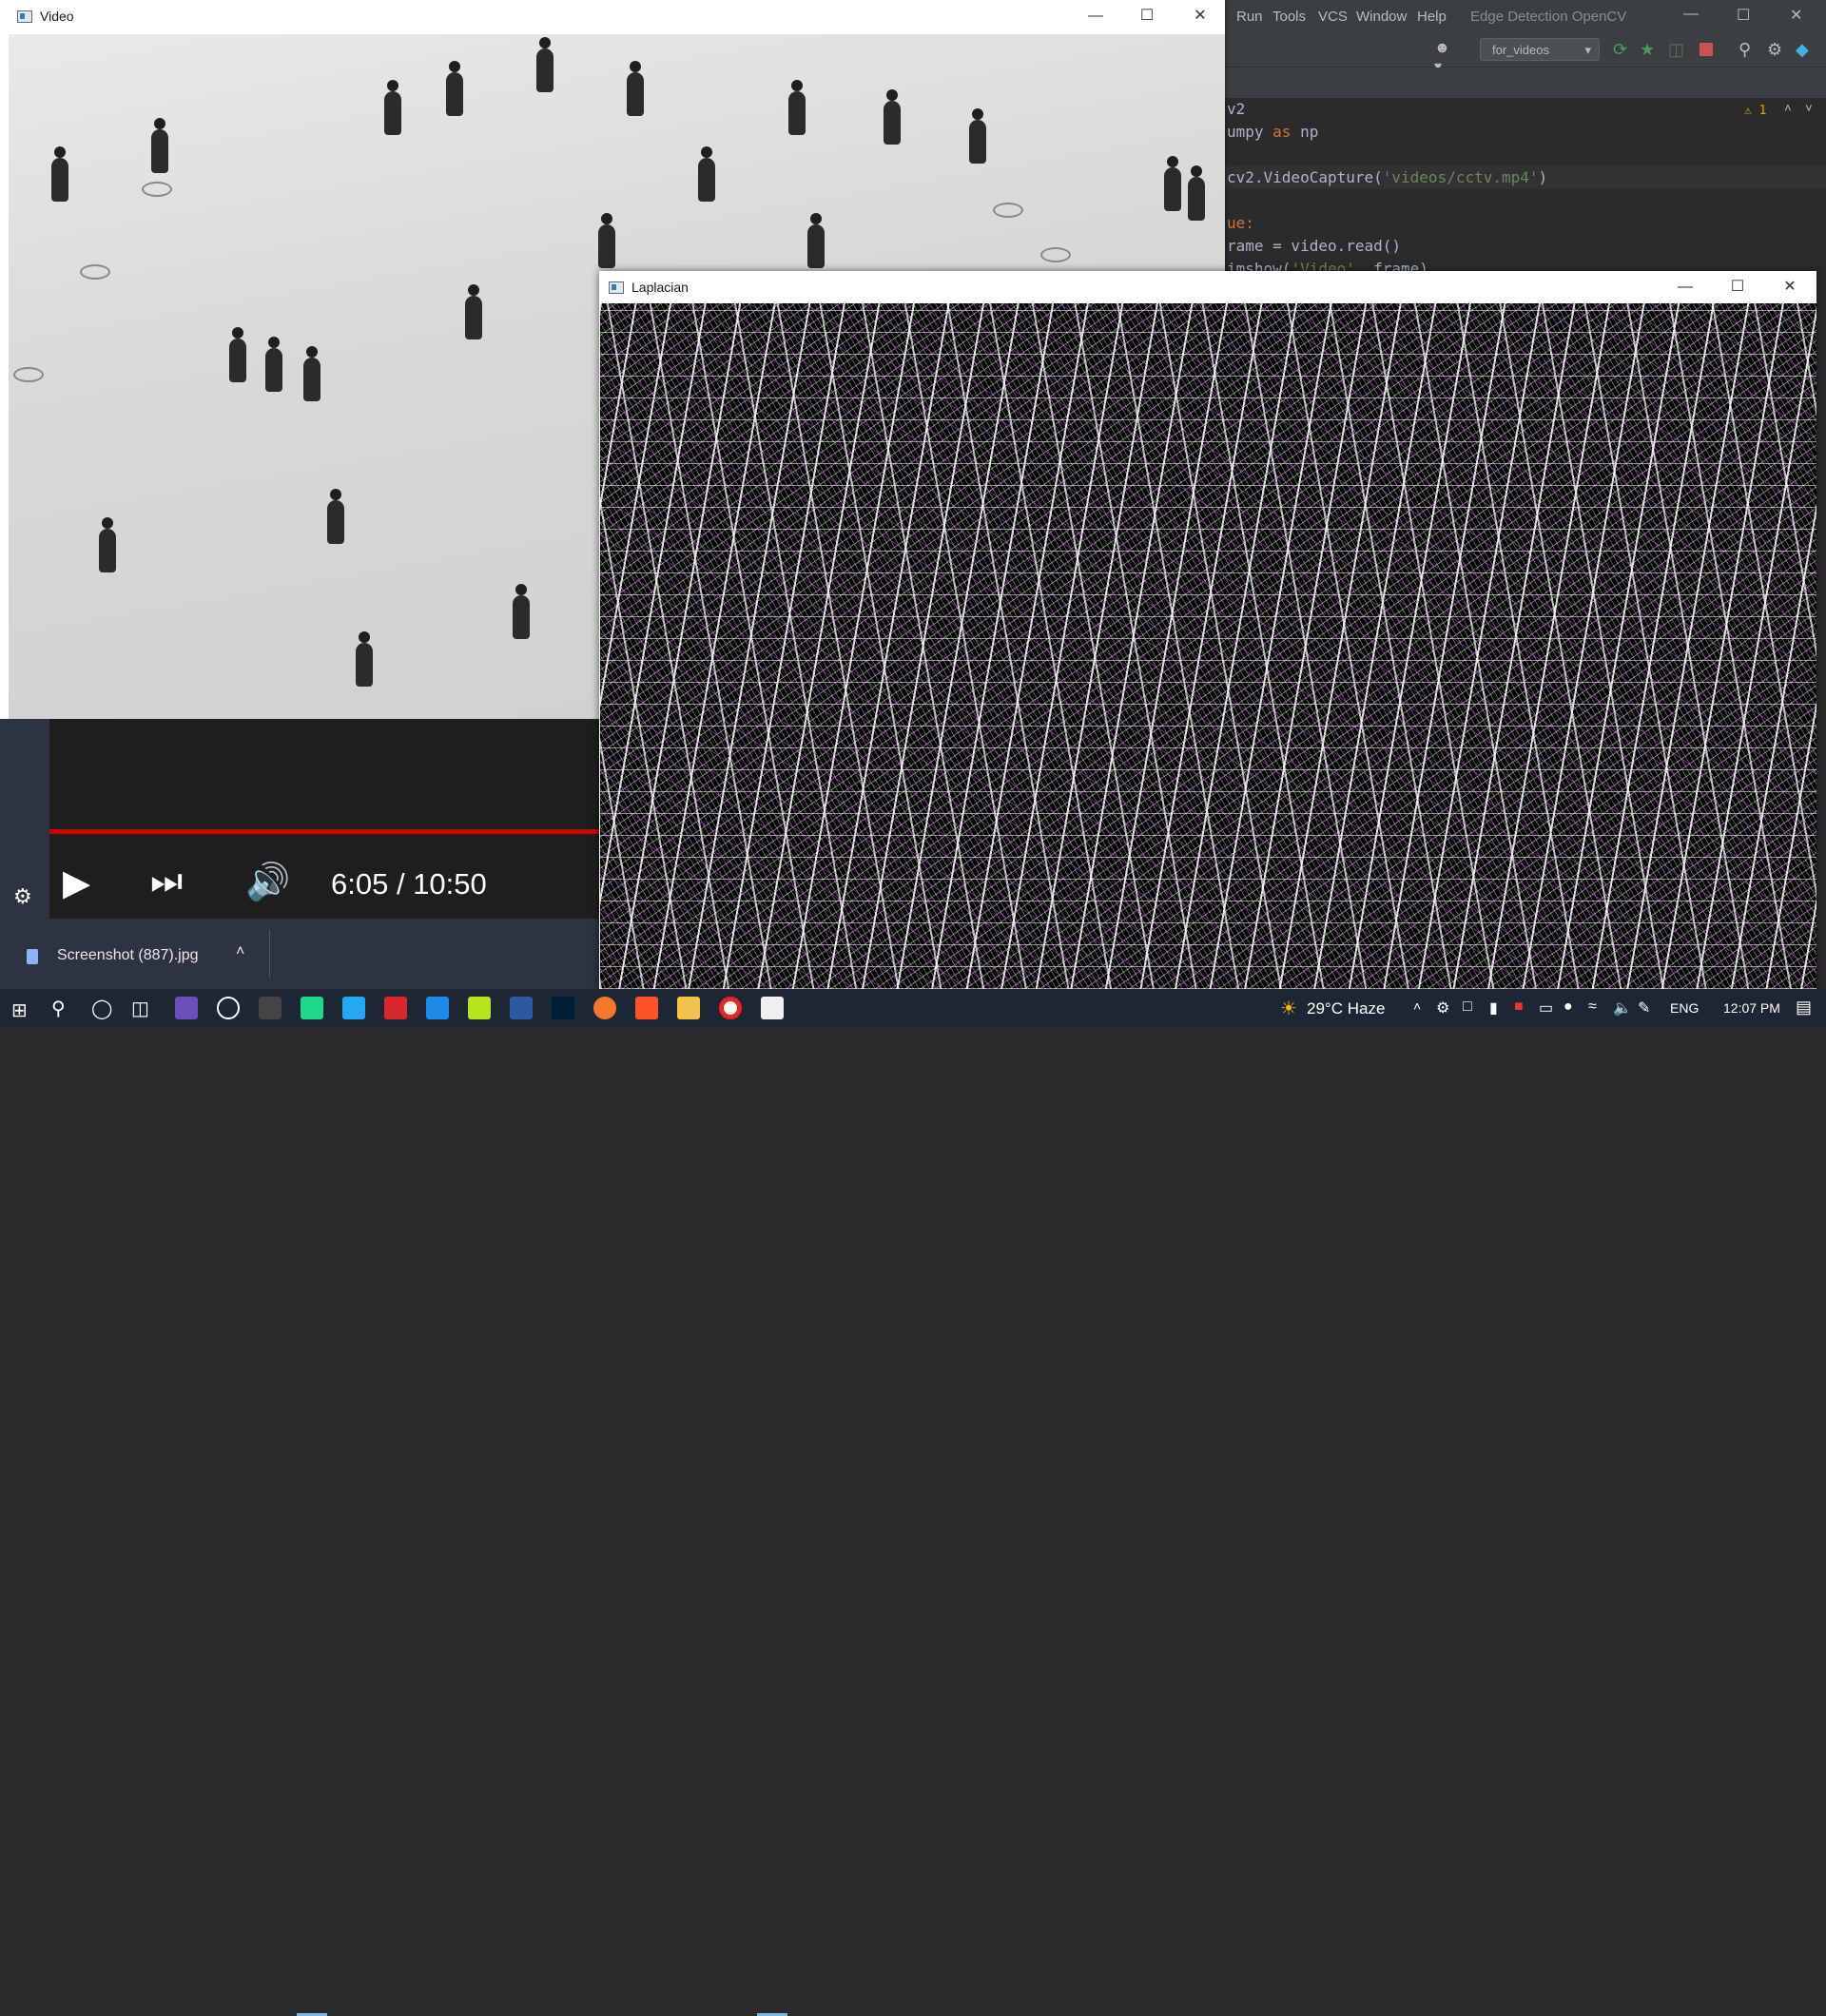  I want to click on code-line: rame = video.read(), so click(1314, 246).